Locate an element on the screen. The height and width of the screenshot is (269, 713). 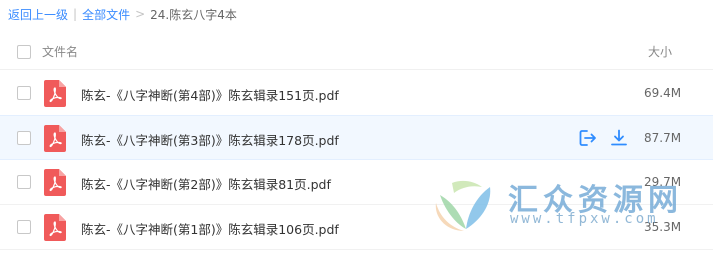
file-size: 69.4M is located at coordinates (663, 93).